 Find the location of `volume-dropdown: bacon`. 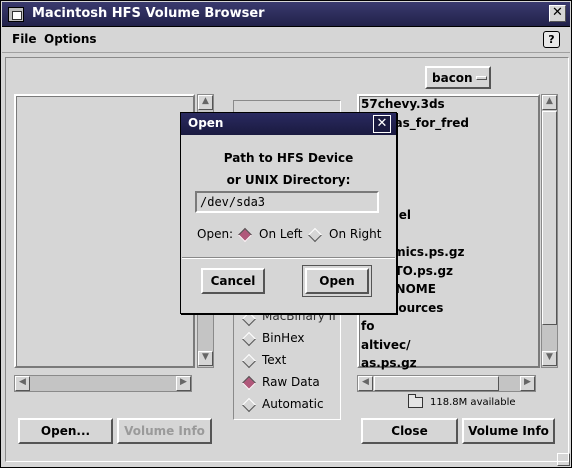

volume-dropdown: bacon is located at coordinates (458, 77).